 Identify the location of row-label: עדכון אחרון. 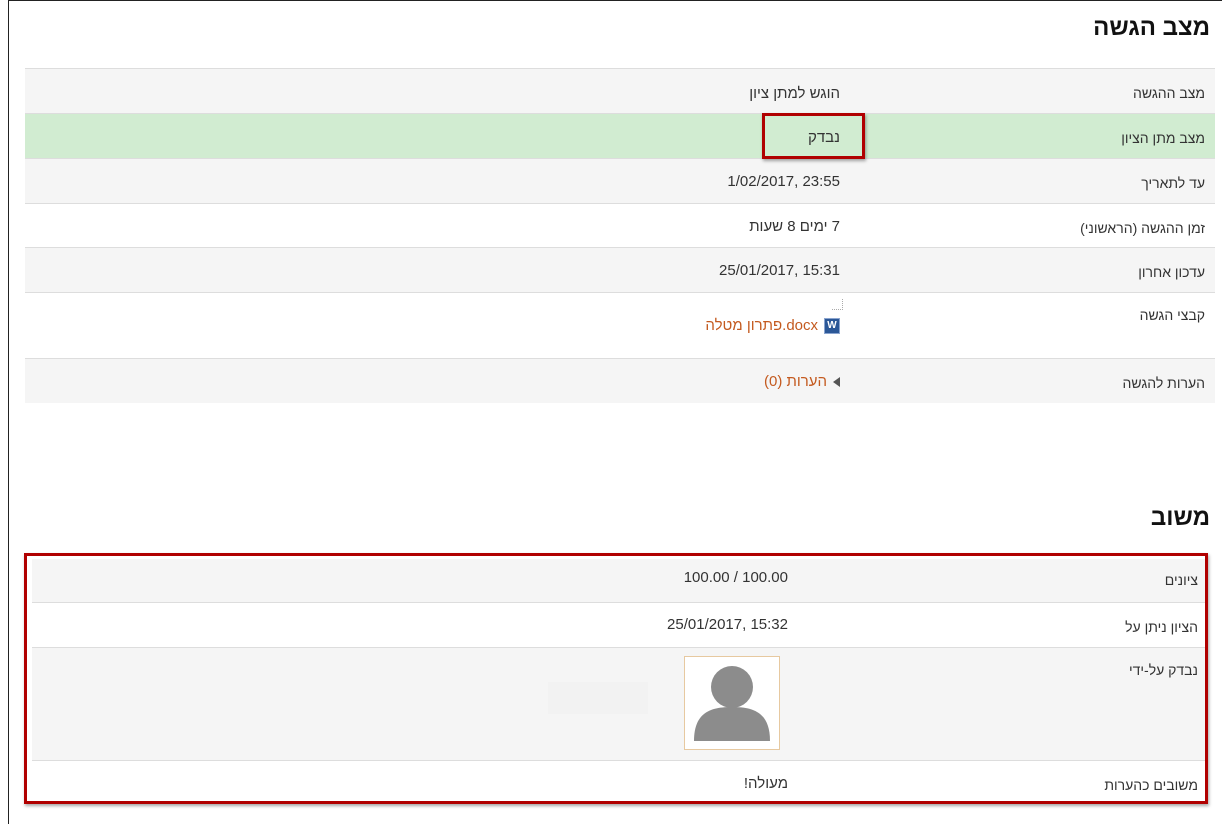
(1171, 272).